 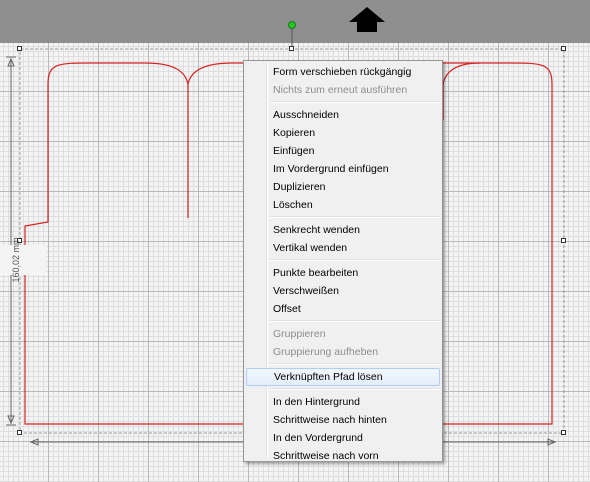 What do you see at coordinates (343, 377) in the screenshot?
I see `menu-item-verknuepften-pfad-loesen: Verknüpften Pfad lösen` at bounding box center [343, 377].